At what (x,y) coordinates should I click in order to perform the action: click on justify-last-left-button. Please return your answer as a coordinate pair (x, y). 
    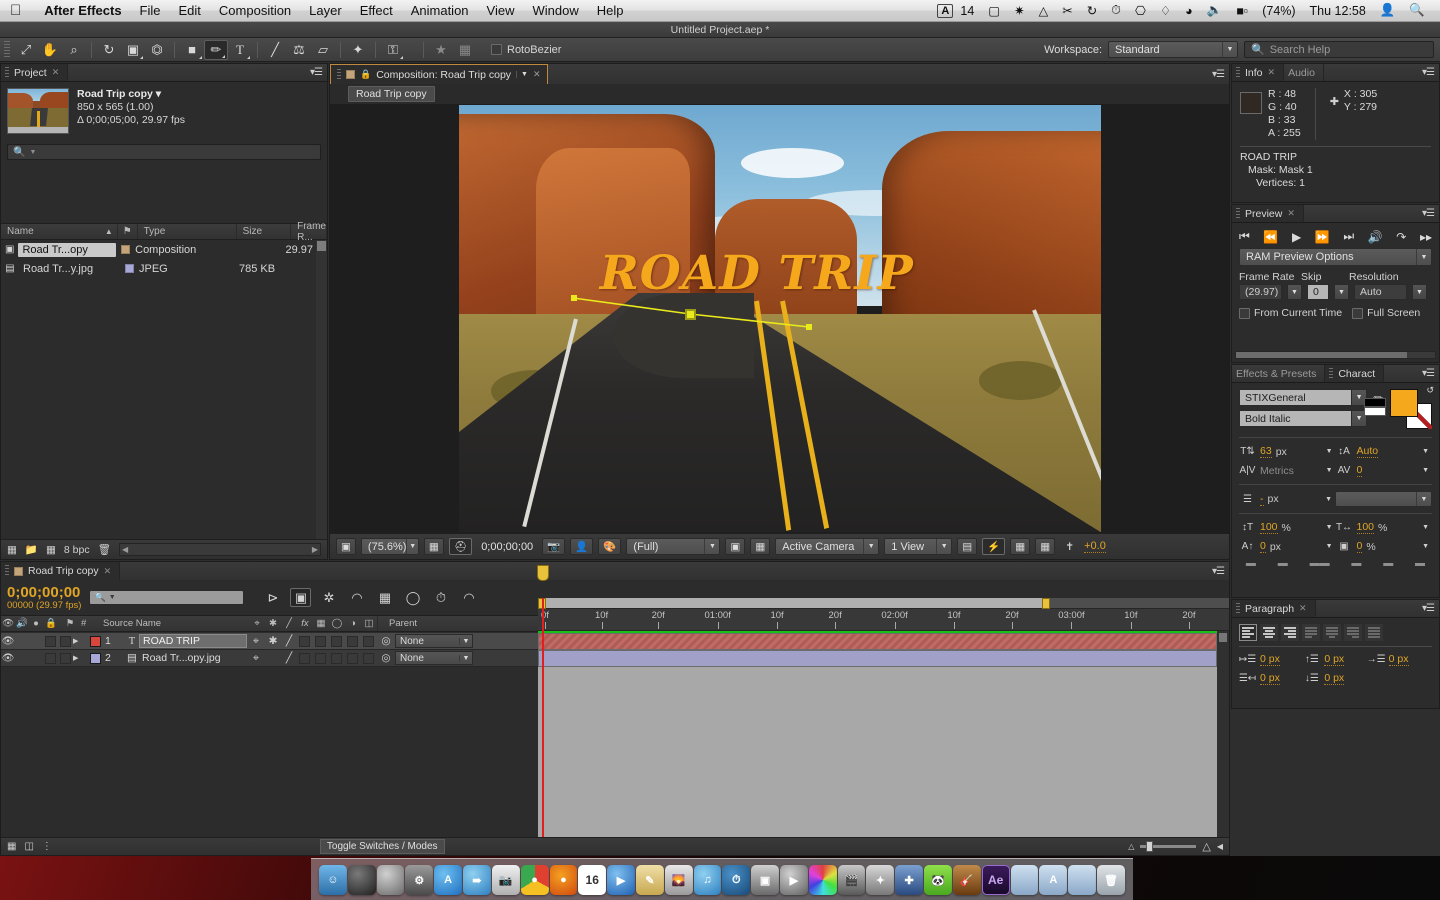
    Looking at the image, I should click on (1311, 632).